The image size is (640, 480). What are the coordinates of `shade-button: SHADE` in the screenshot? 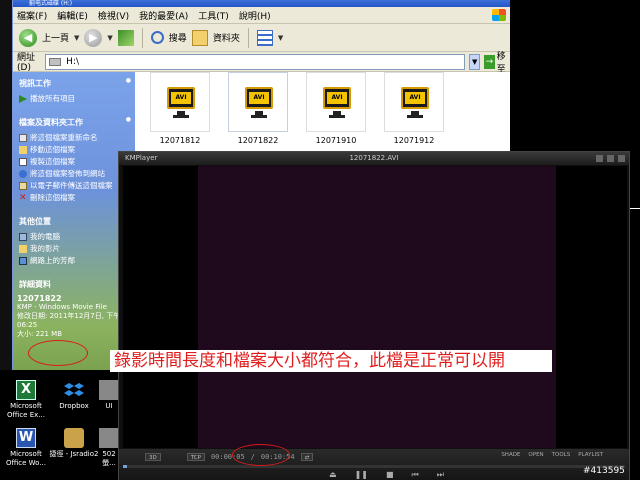 It's located at (510, 455).